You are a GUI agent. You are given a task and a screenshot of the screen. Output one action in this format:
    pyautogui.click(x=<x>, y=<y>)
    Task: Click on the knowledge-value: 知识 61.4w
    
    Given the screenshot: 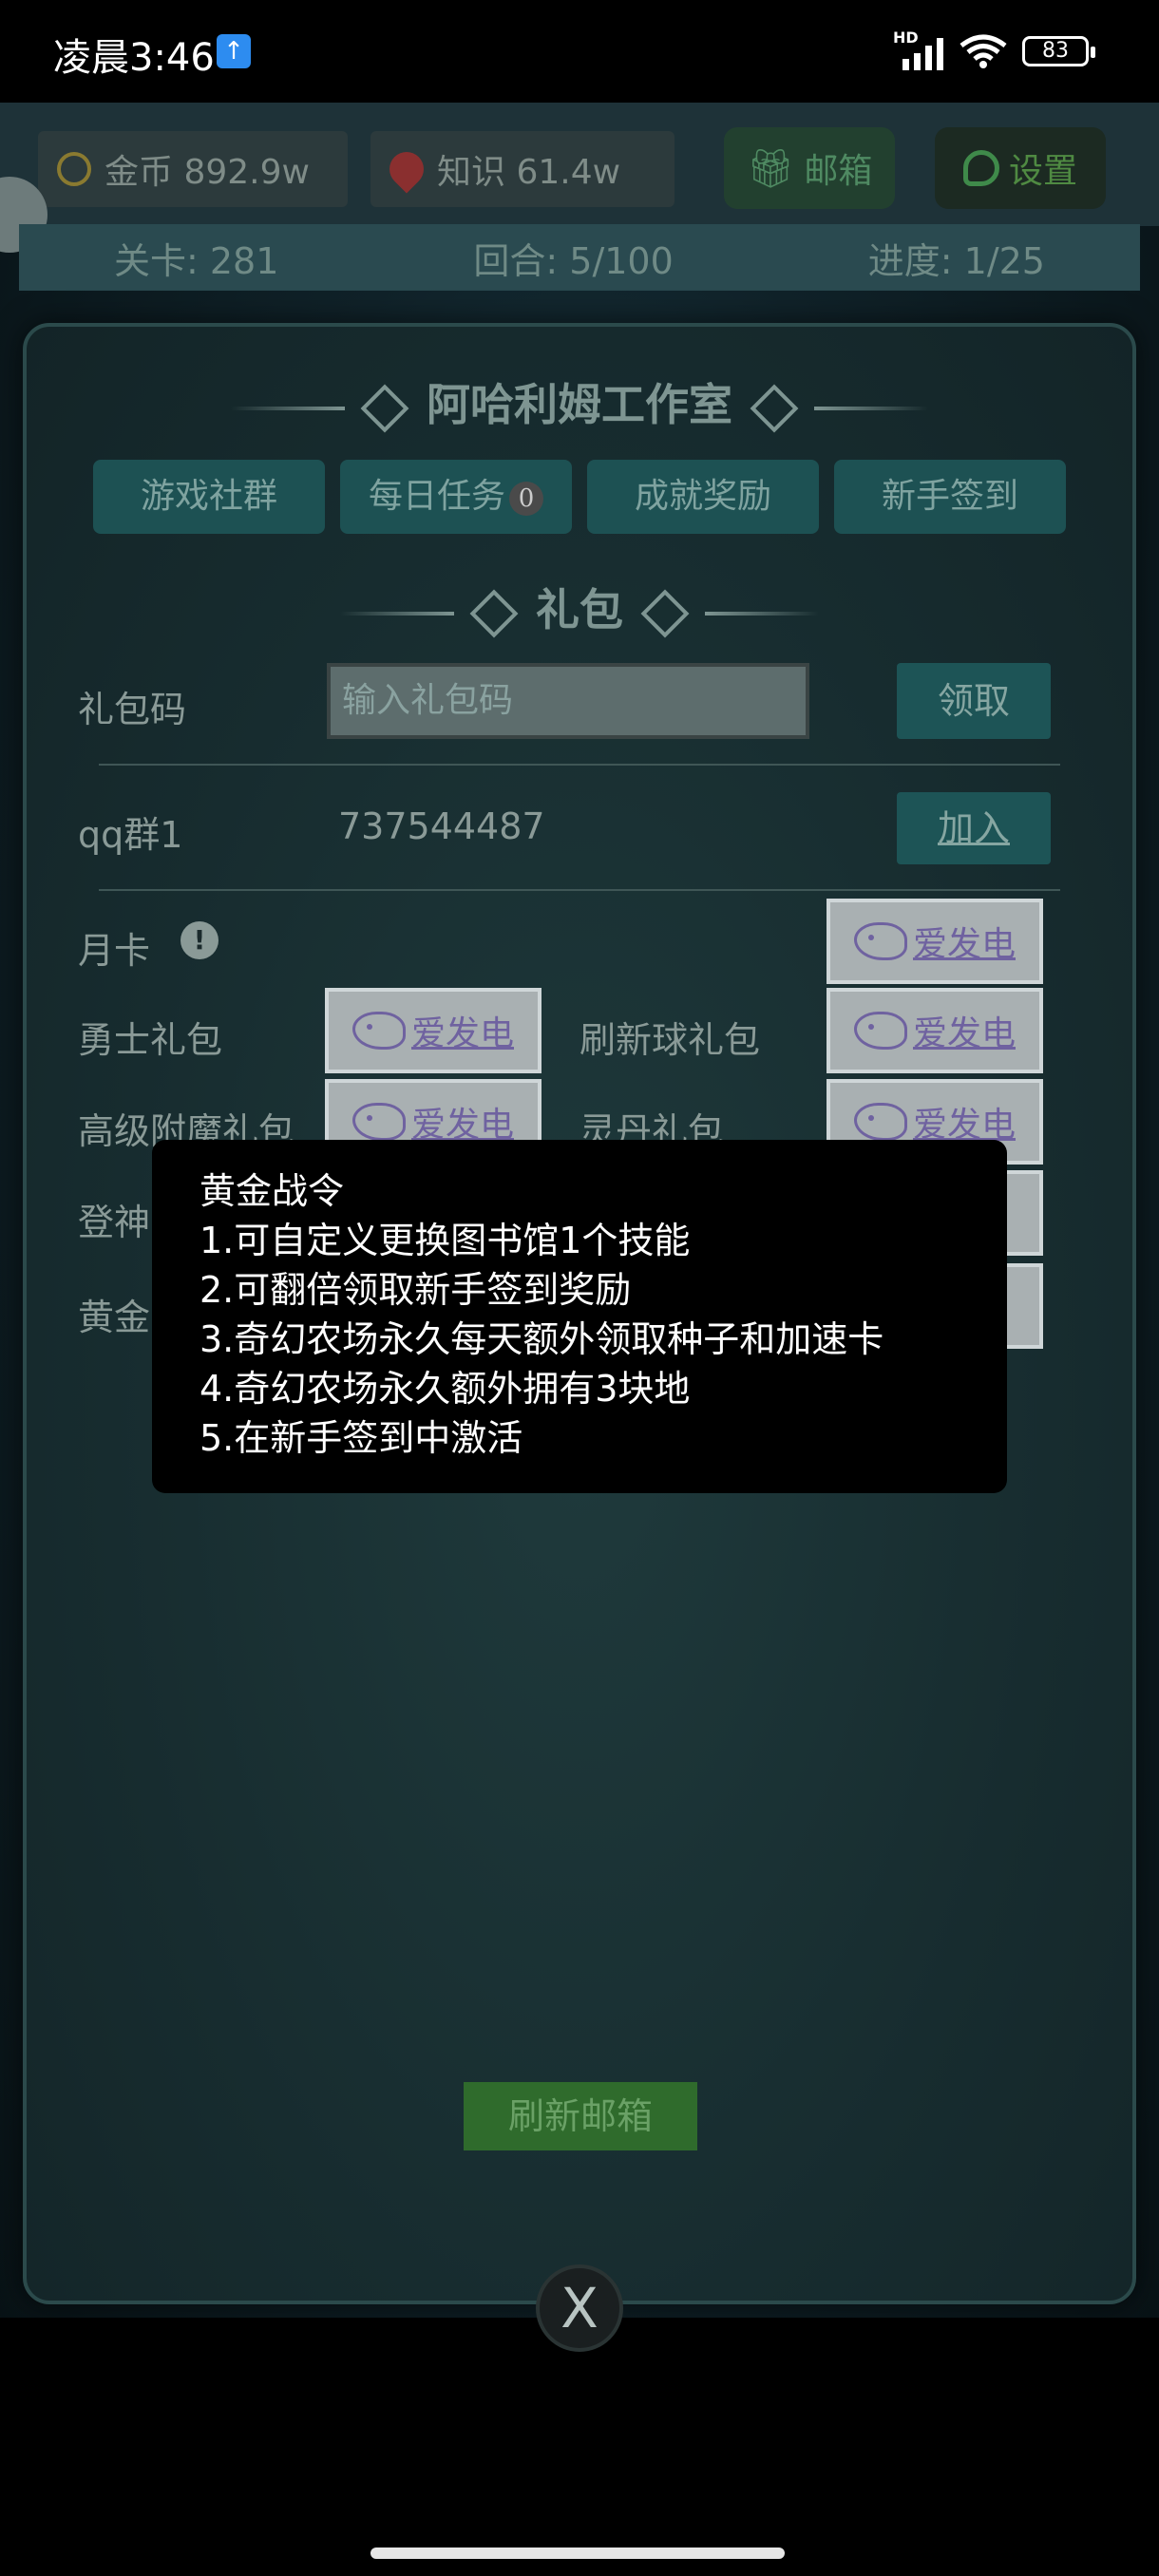 What is the action you would take?
    pyautogui.click(x=529, y=172)
    